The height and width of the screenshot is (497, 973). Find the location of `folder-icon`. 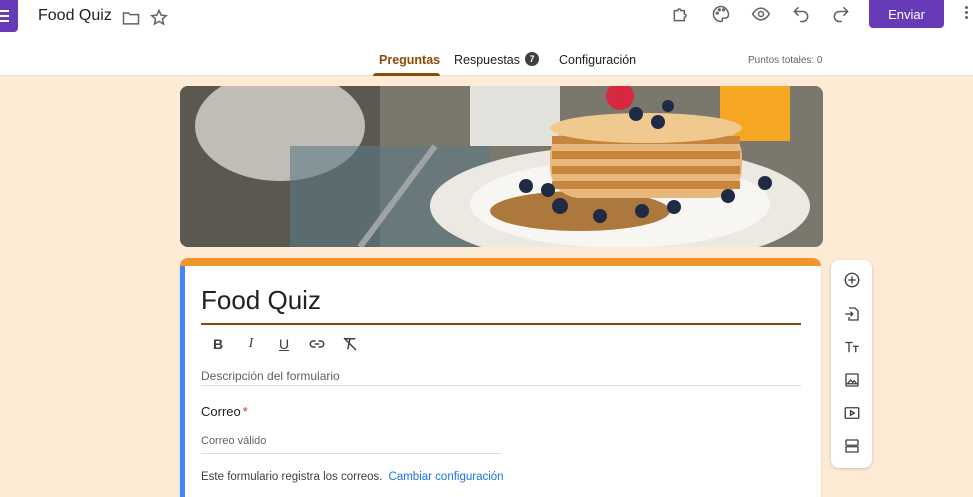

folder-icon is located at coordinates (131, 18).